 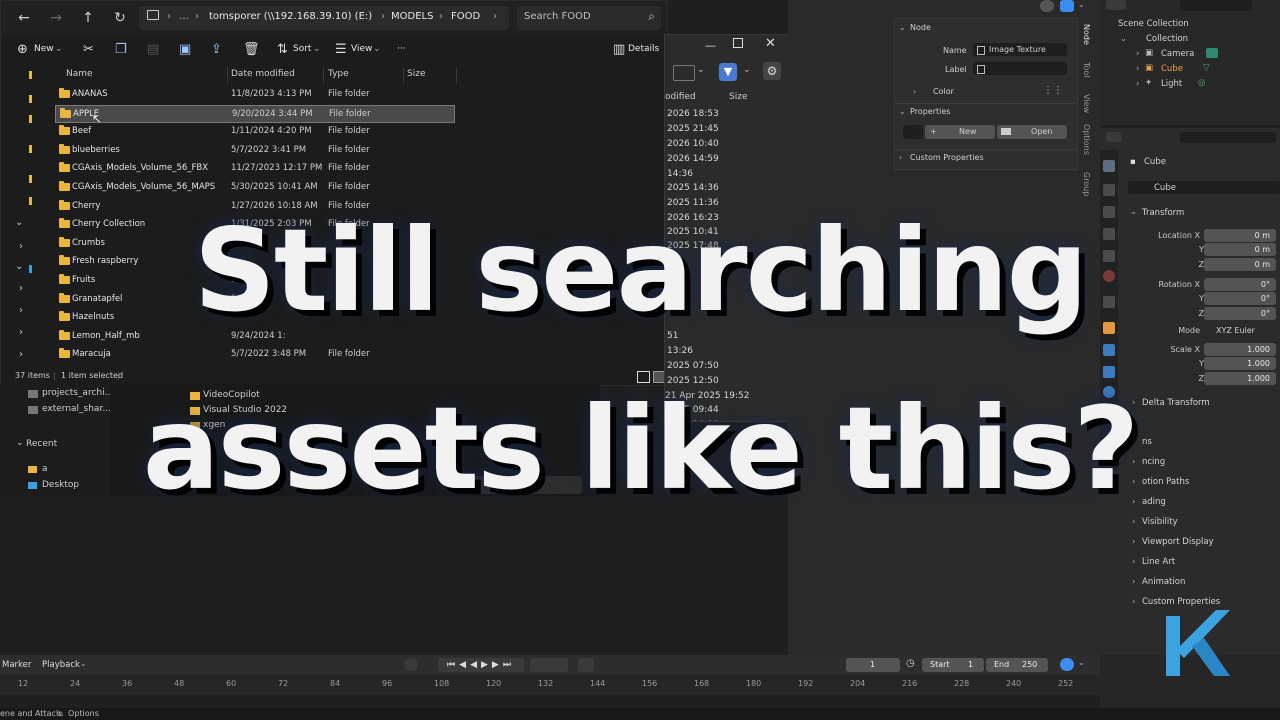 I want to click on minimize-icon: —, so click(x=710, y=45).